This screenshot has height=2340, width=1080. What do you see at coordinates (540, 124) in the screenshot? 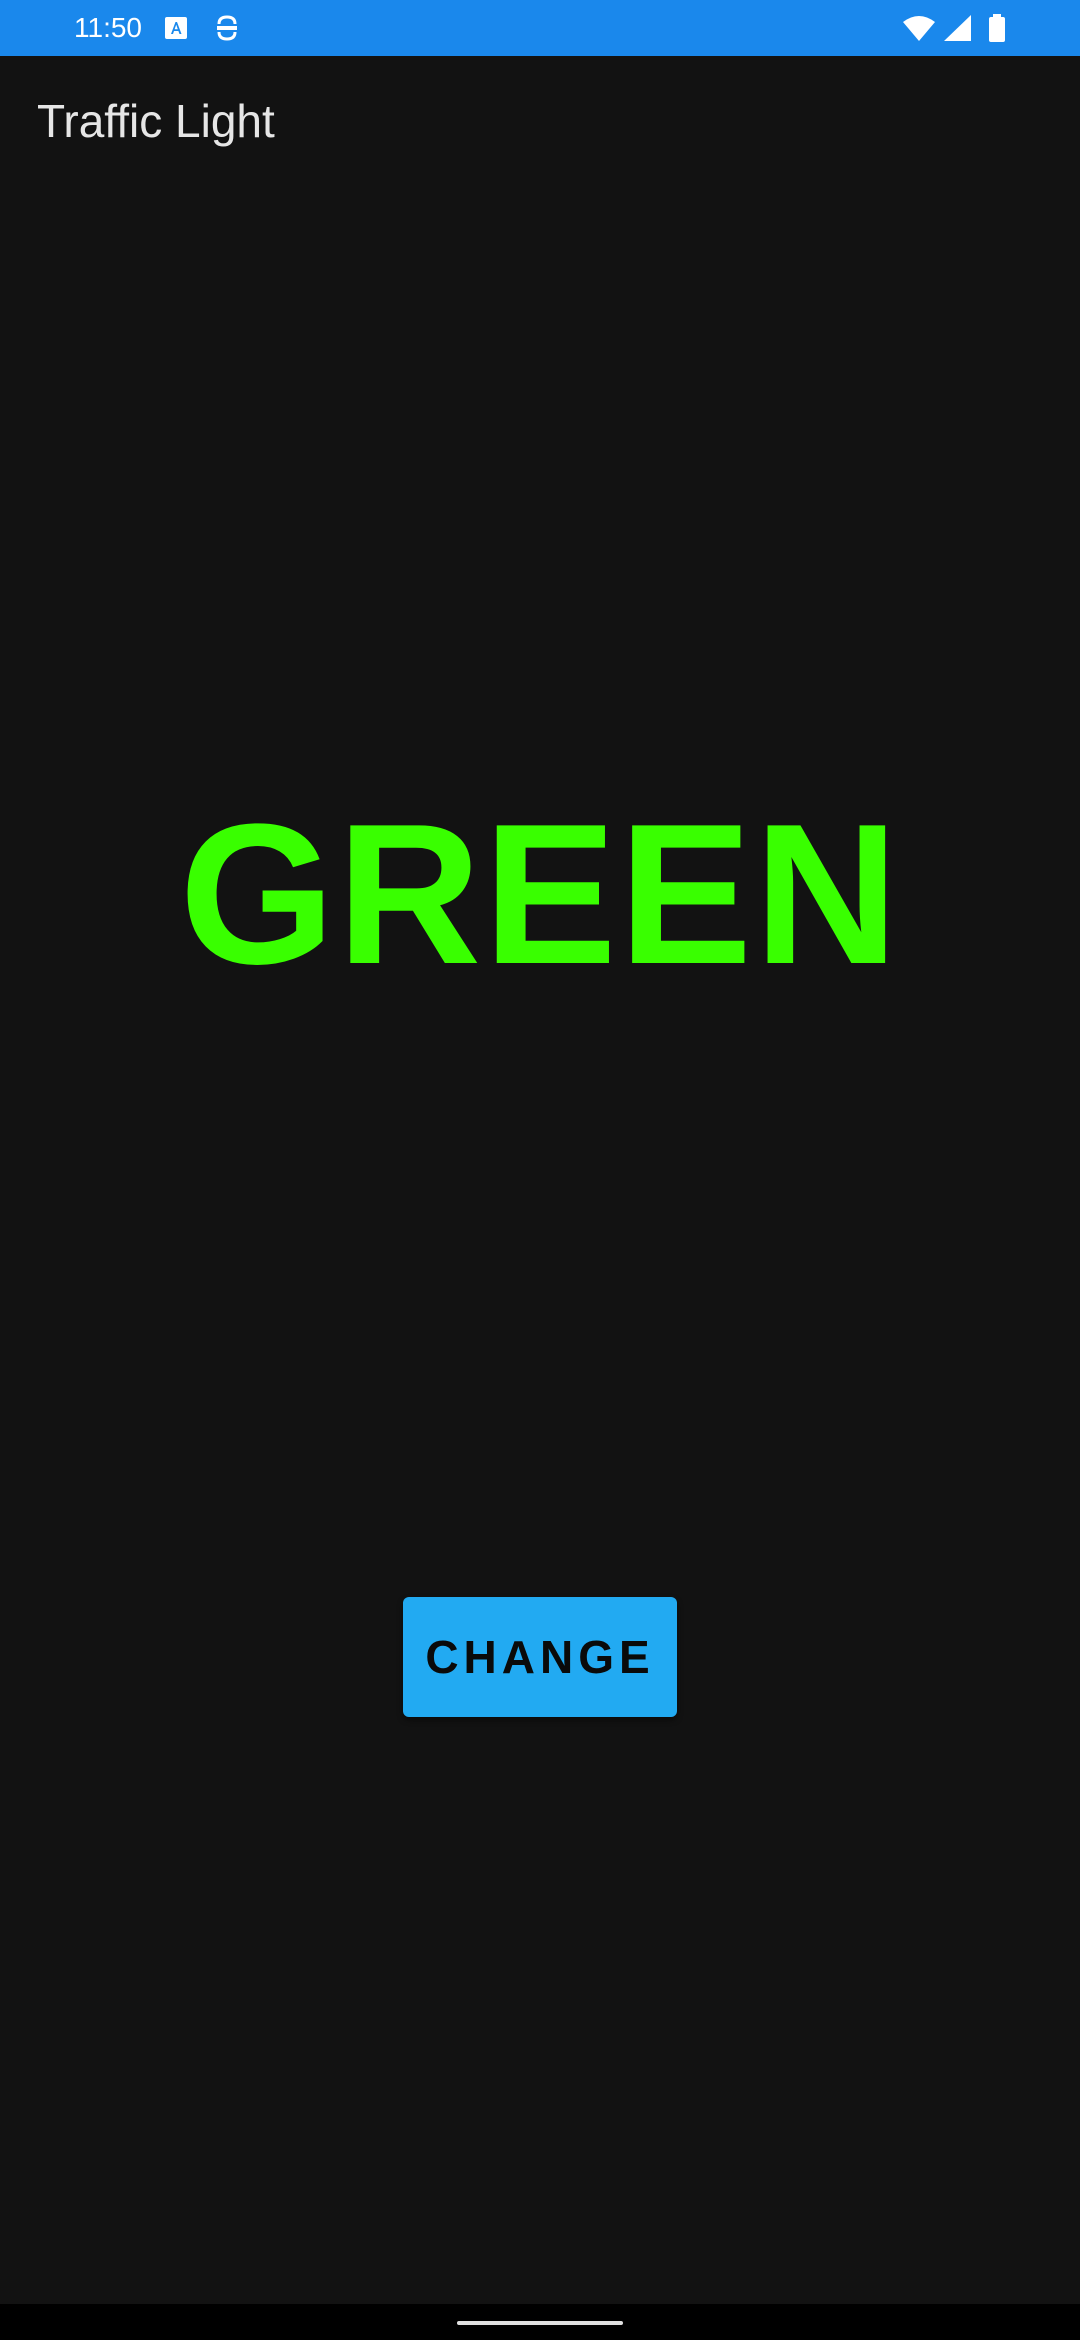
I see `app-bar: Traffic Light` at bounding box center [540, 124].